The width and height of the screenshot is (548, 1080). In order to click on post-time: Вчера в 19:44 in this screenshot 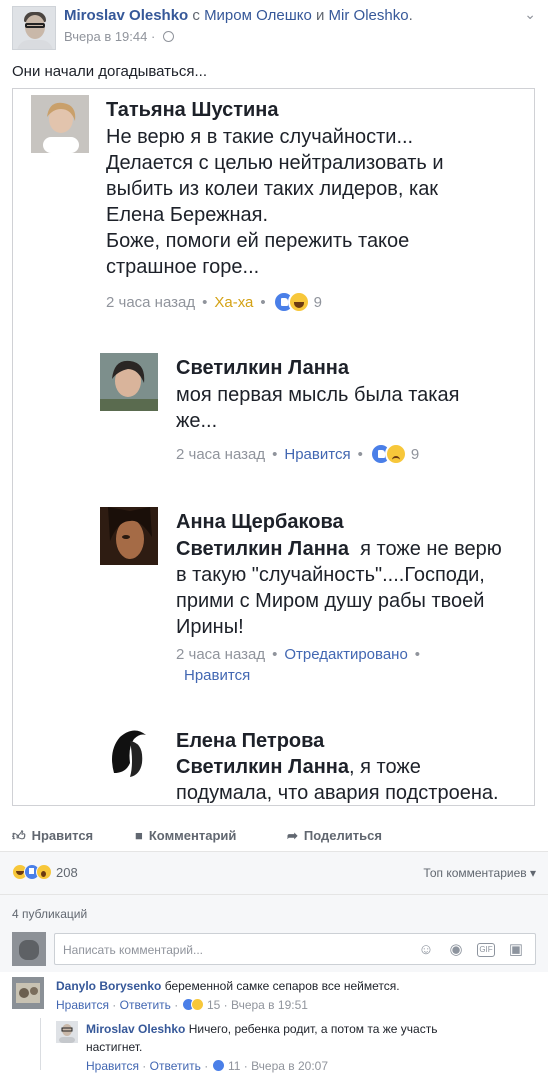, I will do `click(105, 36)`.